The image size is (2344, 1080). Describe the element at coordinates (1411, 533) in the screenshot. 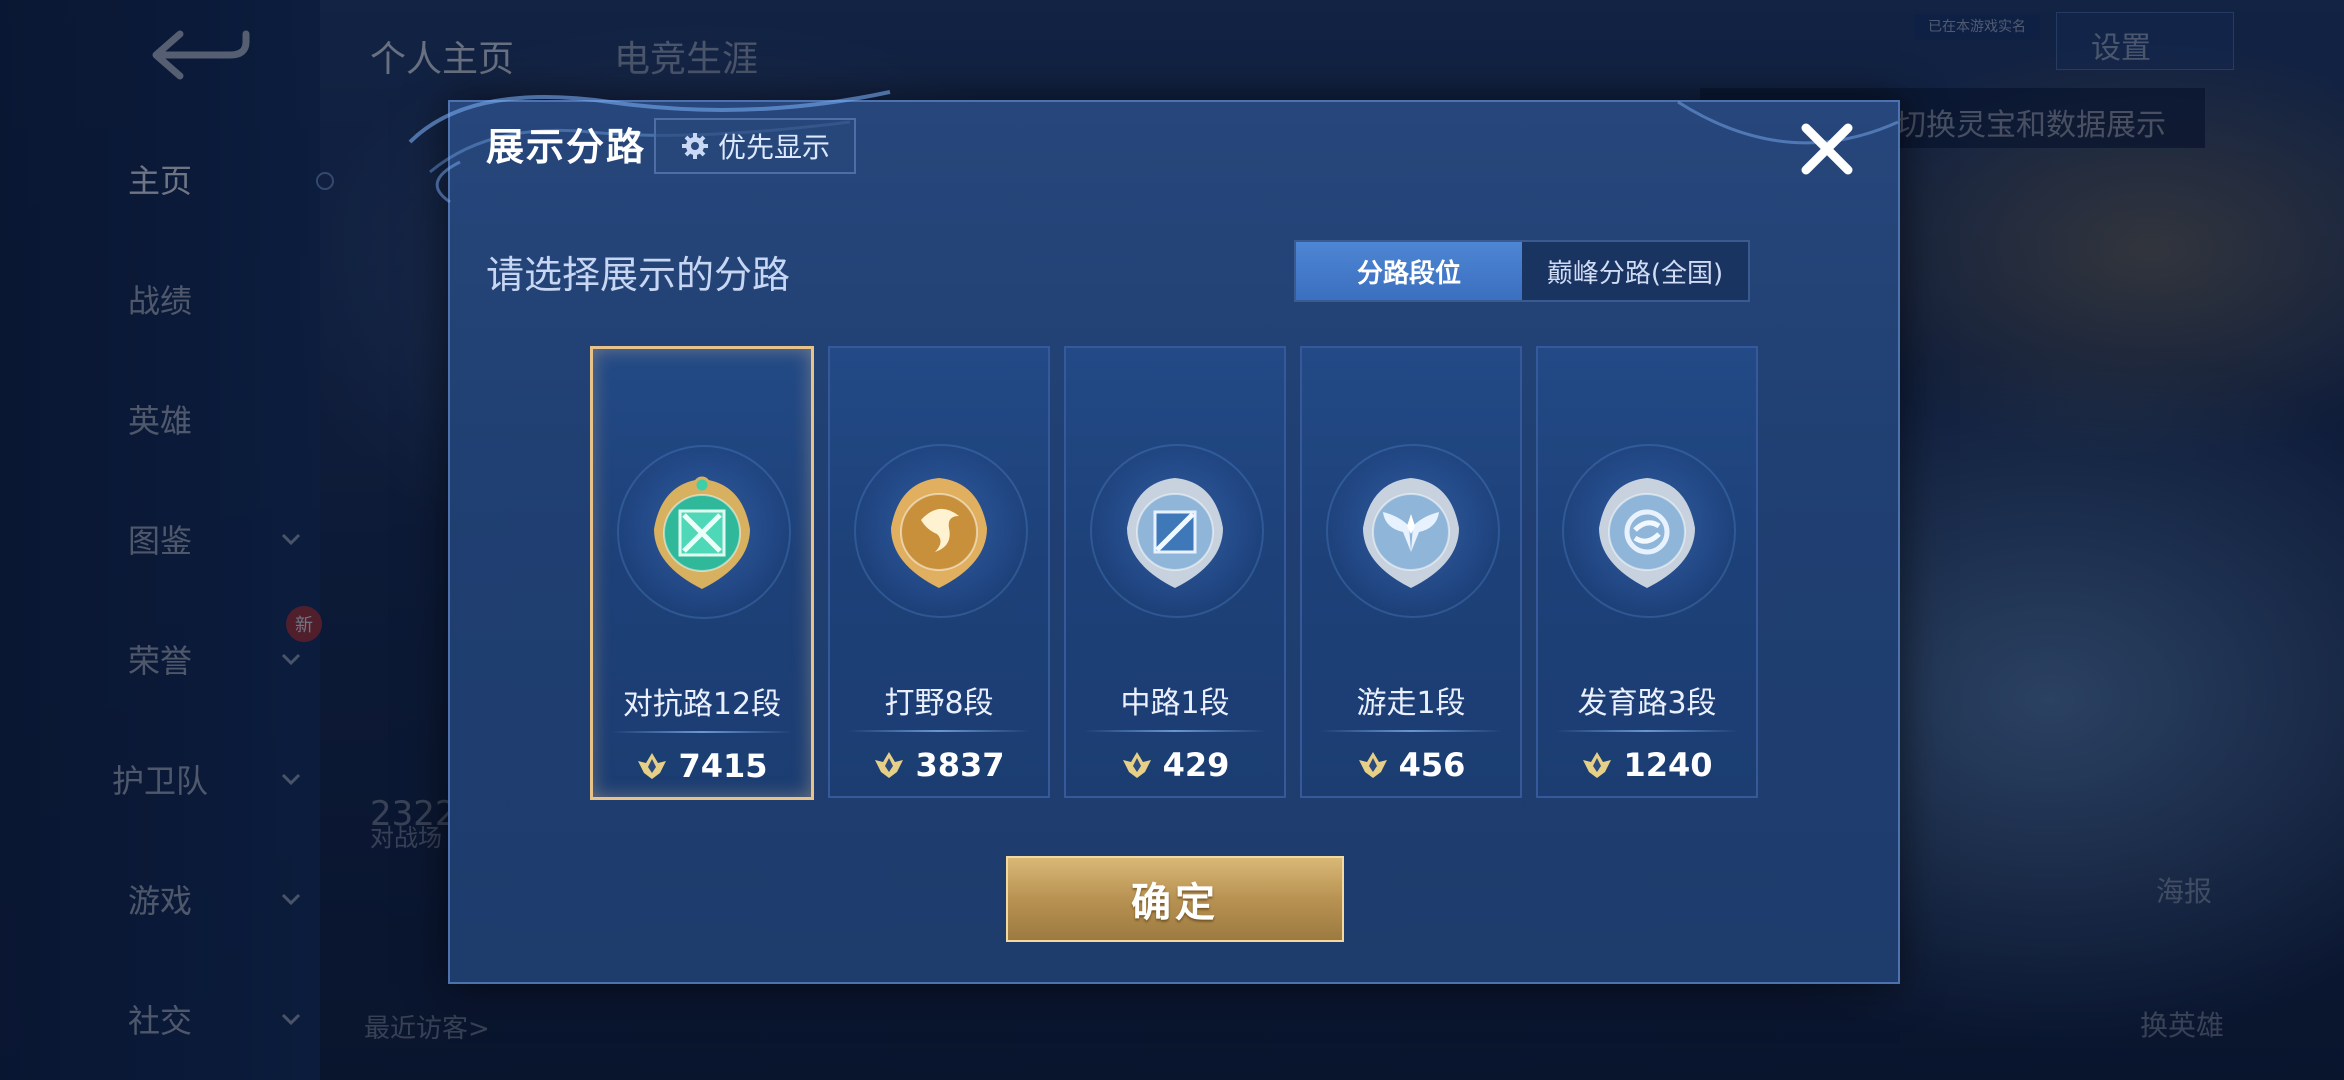

I see `roam-wings-emblem-icon` at that location.